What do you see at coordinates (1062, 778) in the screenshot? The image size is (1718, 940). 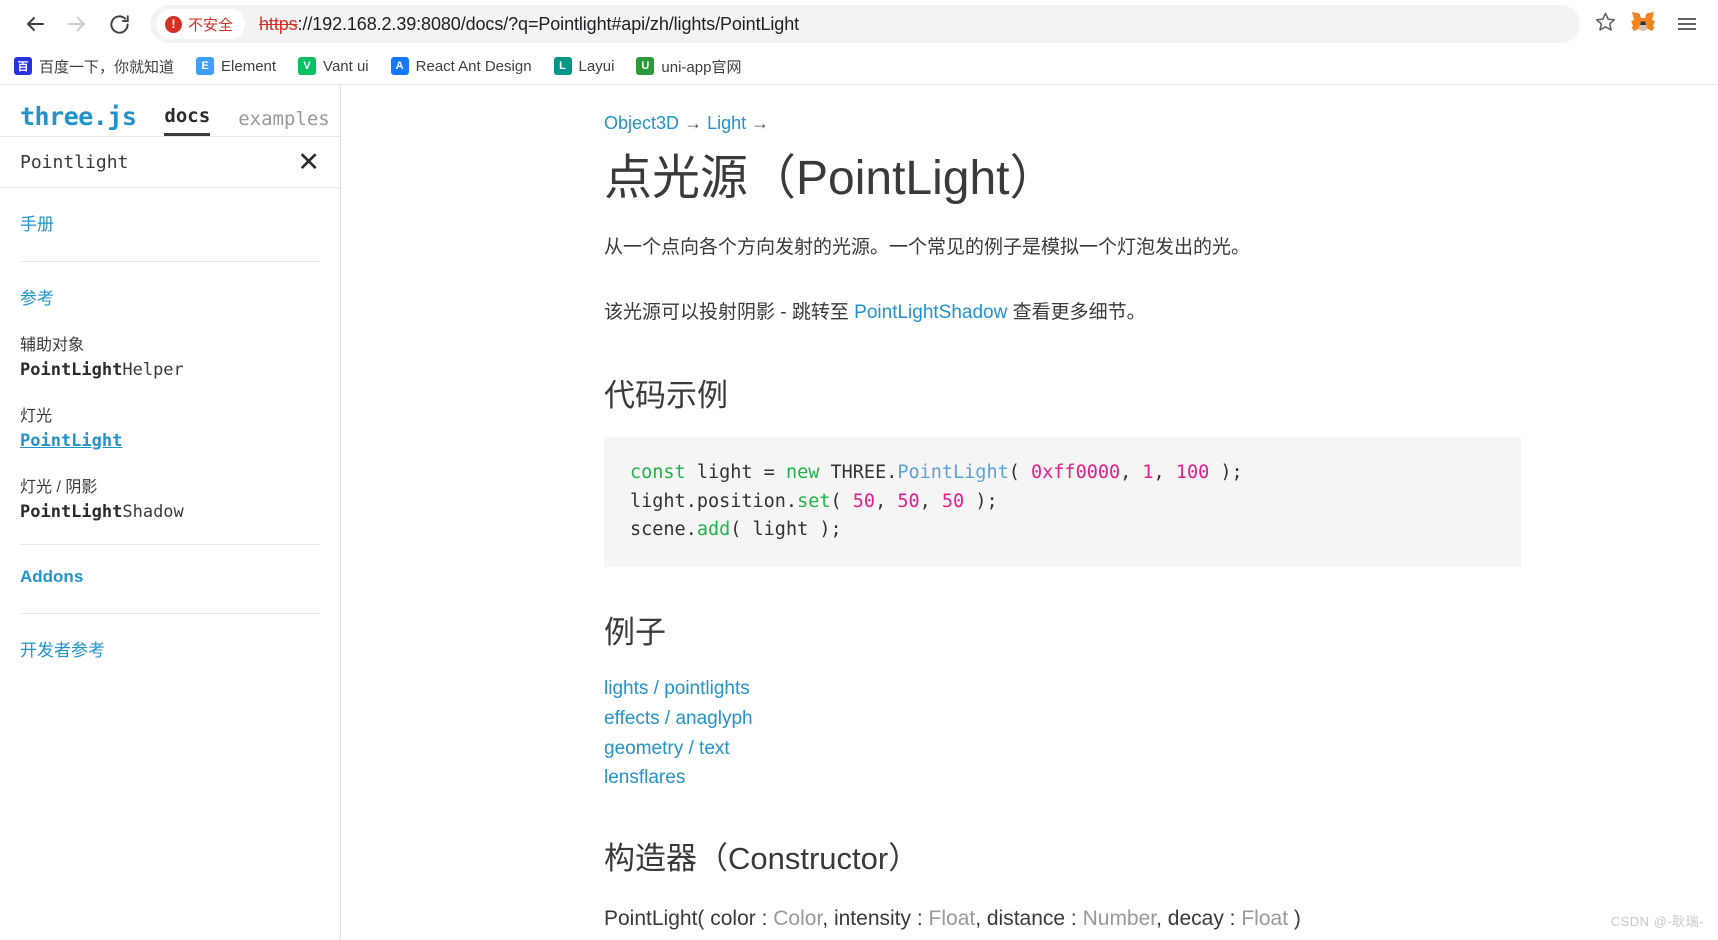 I see `example-link: lensflares` at bounding box center [1062, 778].